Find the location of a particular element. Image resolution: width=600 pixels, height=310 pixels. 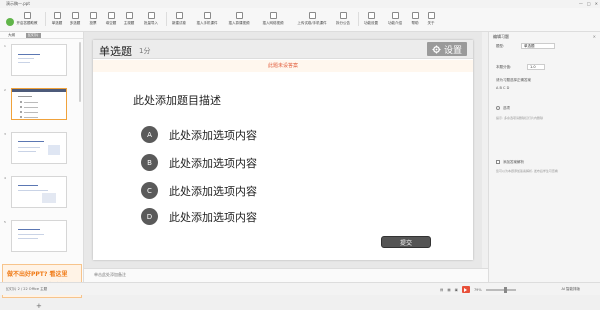

play-button is located at coordinates (465, 289).